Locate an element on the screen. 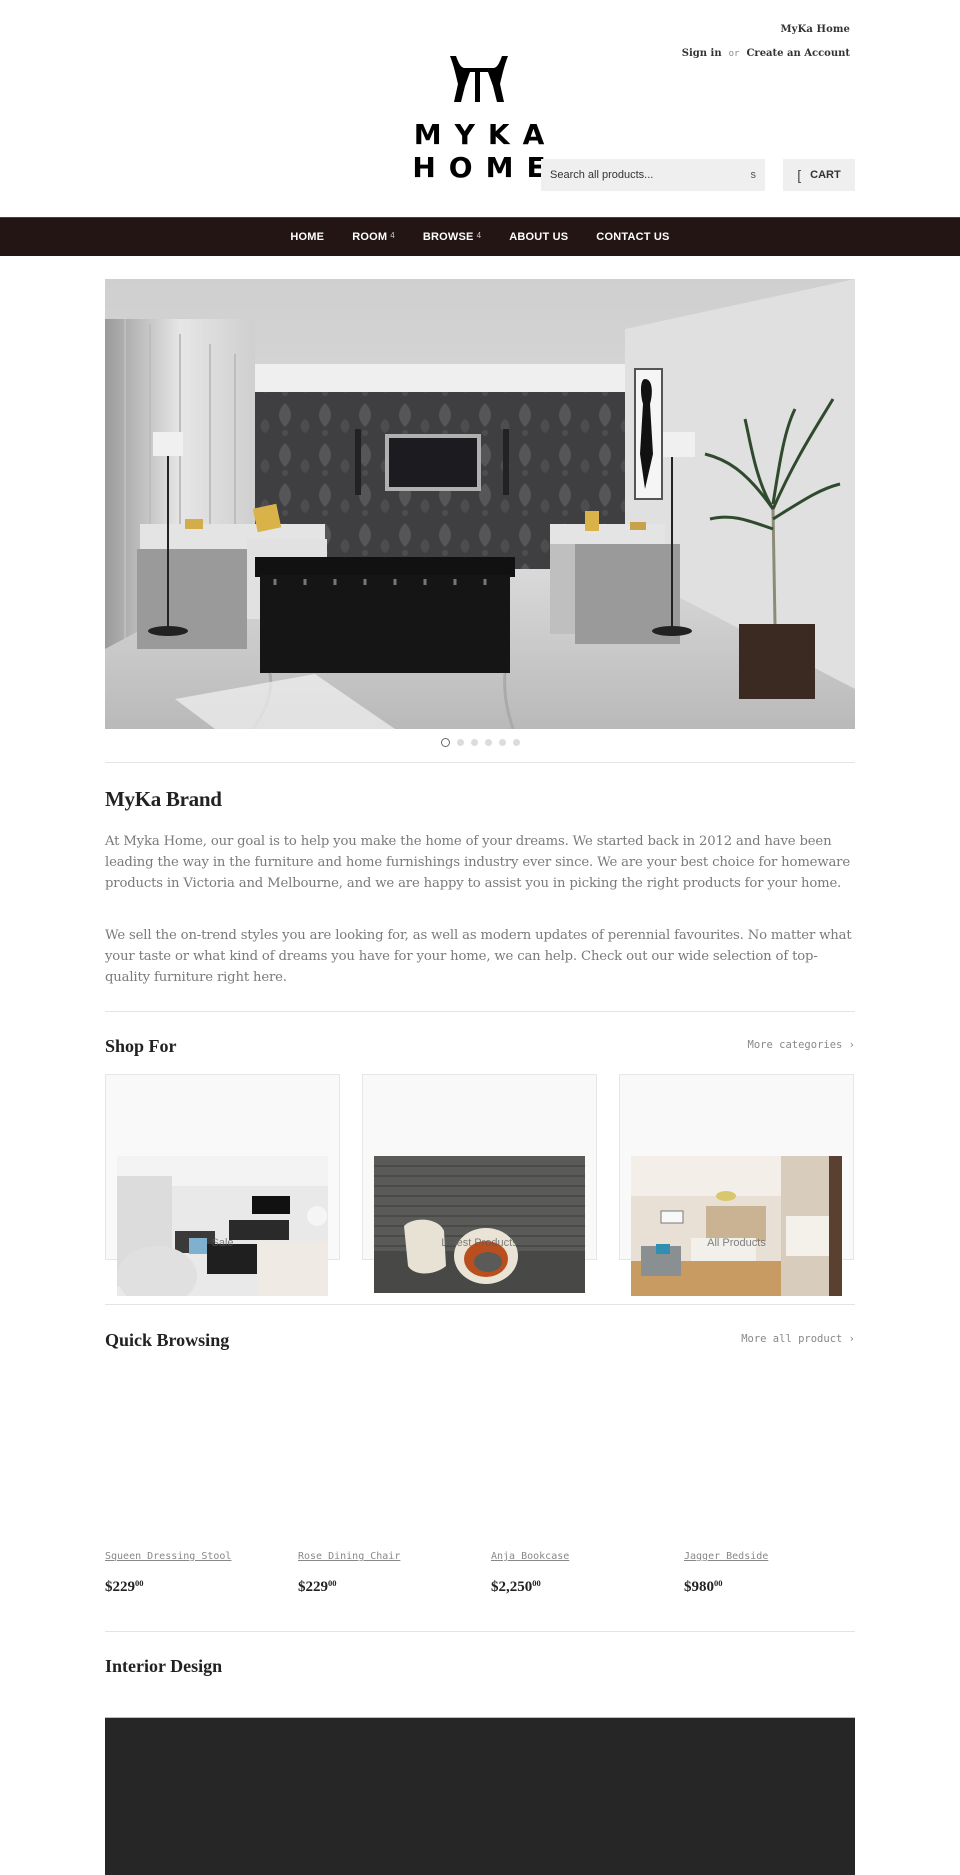  search-form: s is located at coordinates (653, 175).